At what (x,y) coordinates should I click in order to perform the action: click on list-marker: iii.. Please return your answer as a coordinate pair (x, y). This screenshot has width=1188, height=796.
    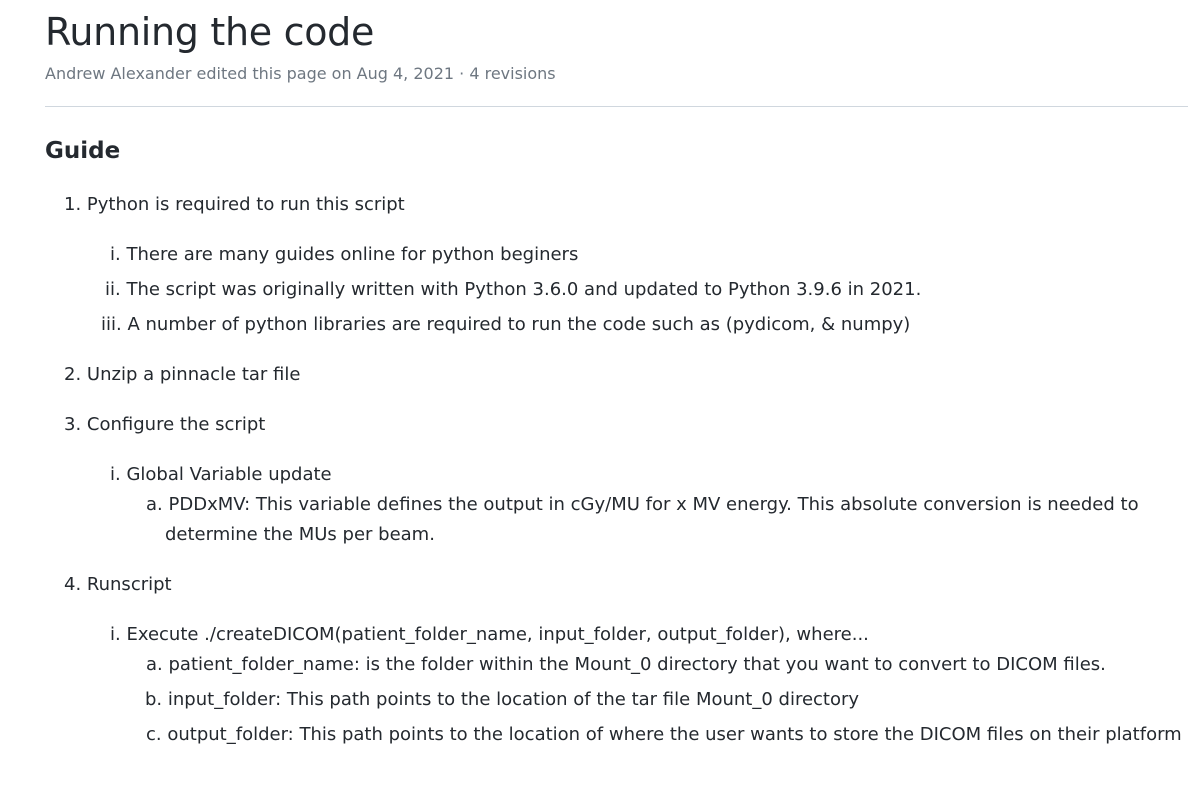
    Looking at the image, I should click on (111, 324).